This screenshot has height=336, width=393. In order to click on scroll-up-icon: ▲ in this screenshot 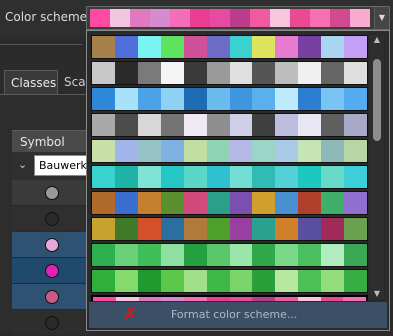, I will do `click(377, 40)`.